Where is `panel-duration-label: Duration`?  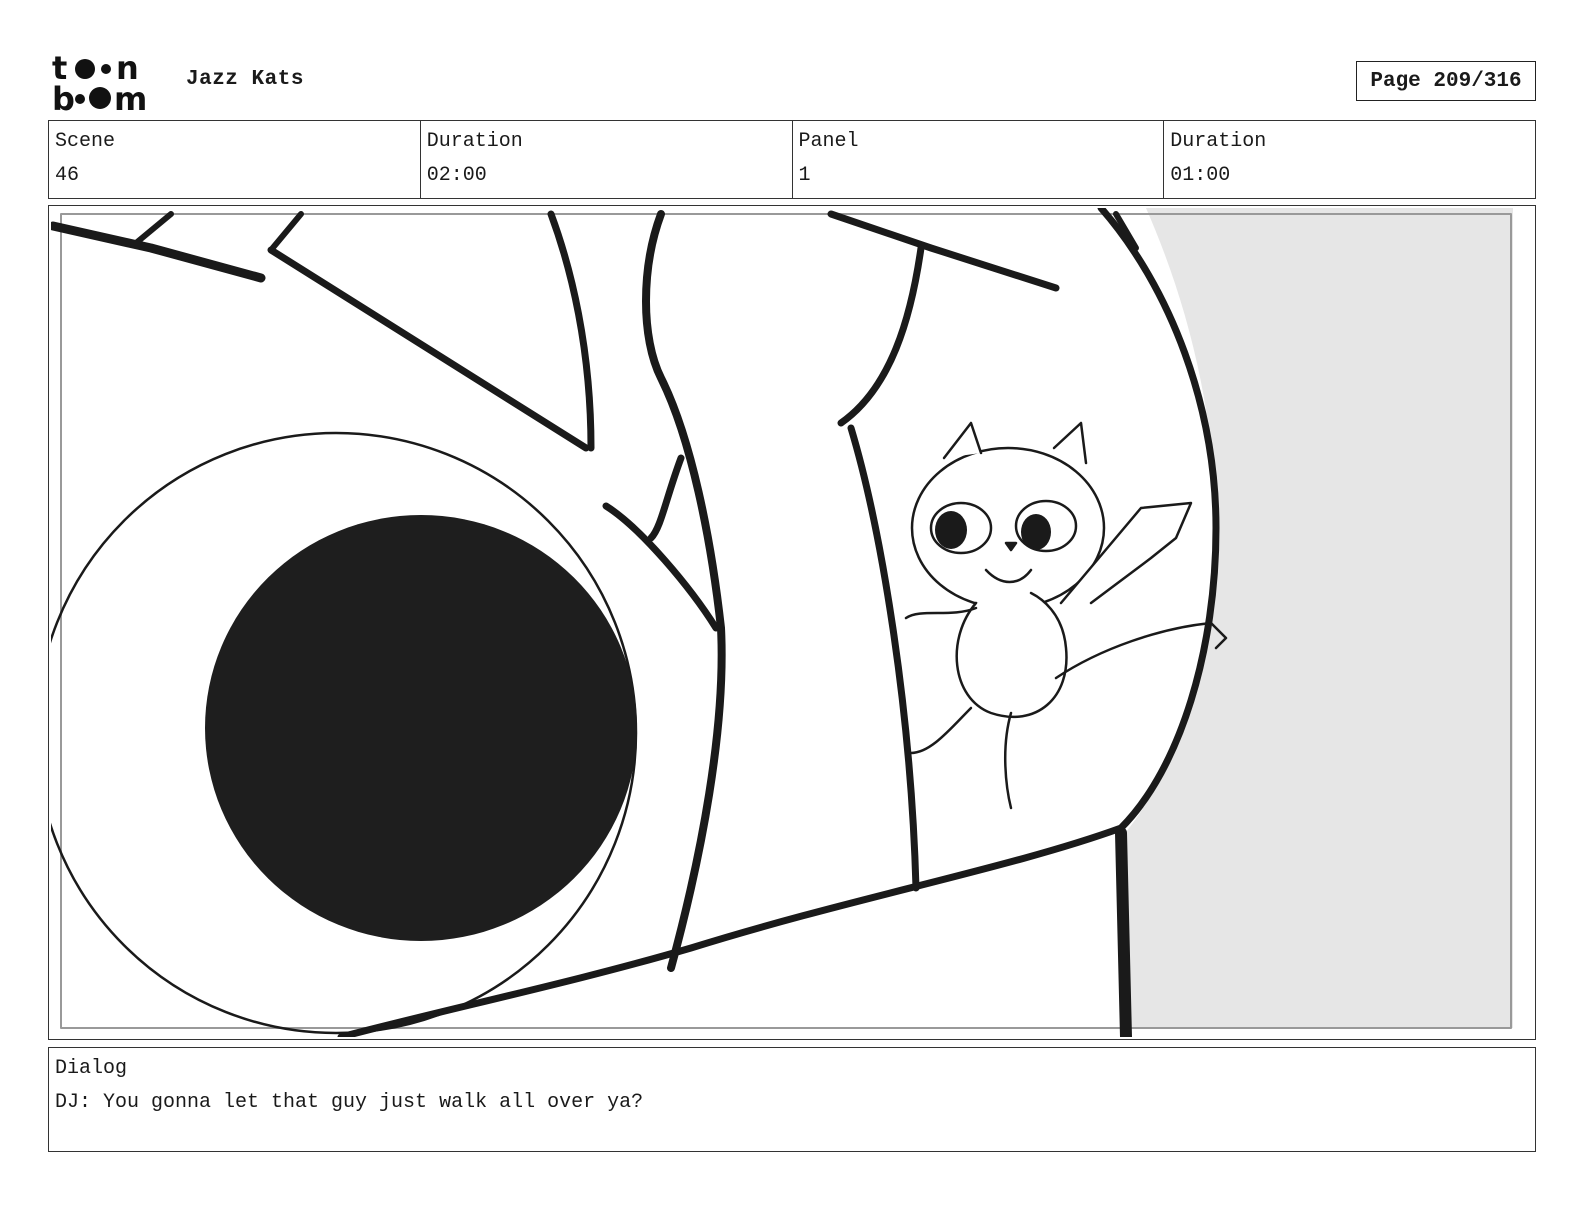 panel-duration-label: Duration is located at coordinates (1218, 141).